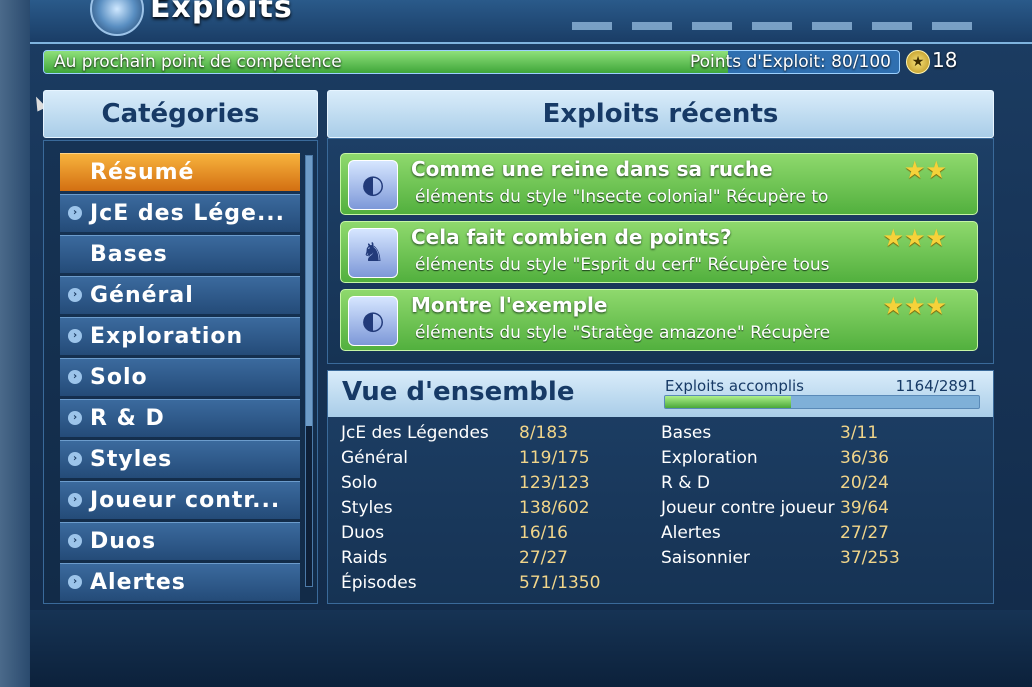 The width and height of the screenshot is (1032, 687). I want to click on overview-category-value: 8/183, so click(543, 433).